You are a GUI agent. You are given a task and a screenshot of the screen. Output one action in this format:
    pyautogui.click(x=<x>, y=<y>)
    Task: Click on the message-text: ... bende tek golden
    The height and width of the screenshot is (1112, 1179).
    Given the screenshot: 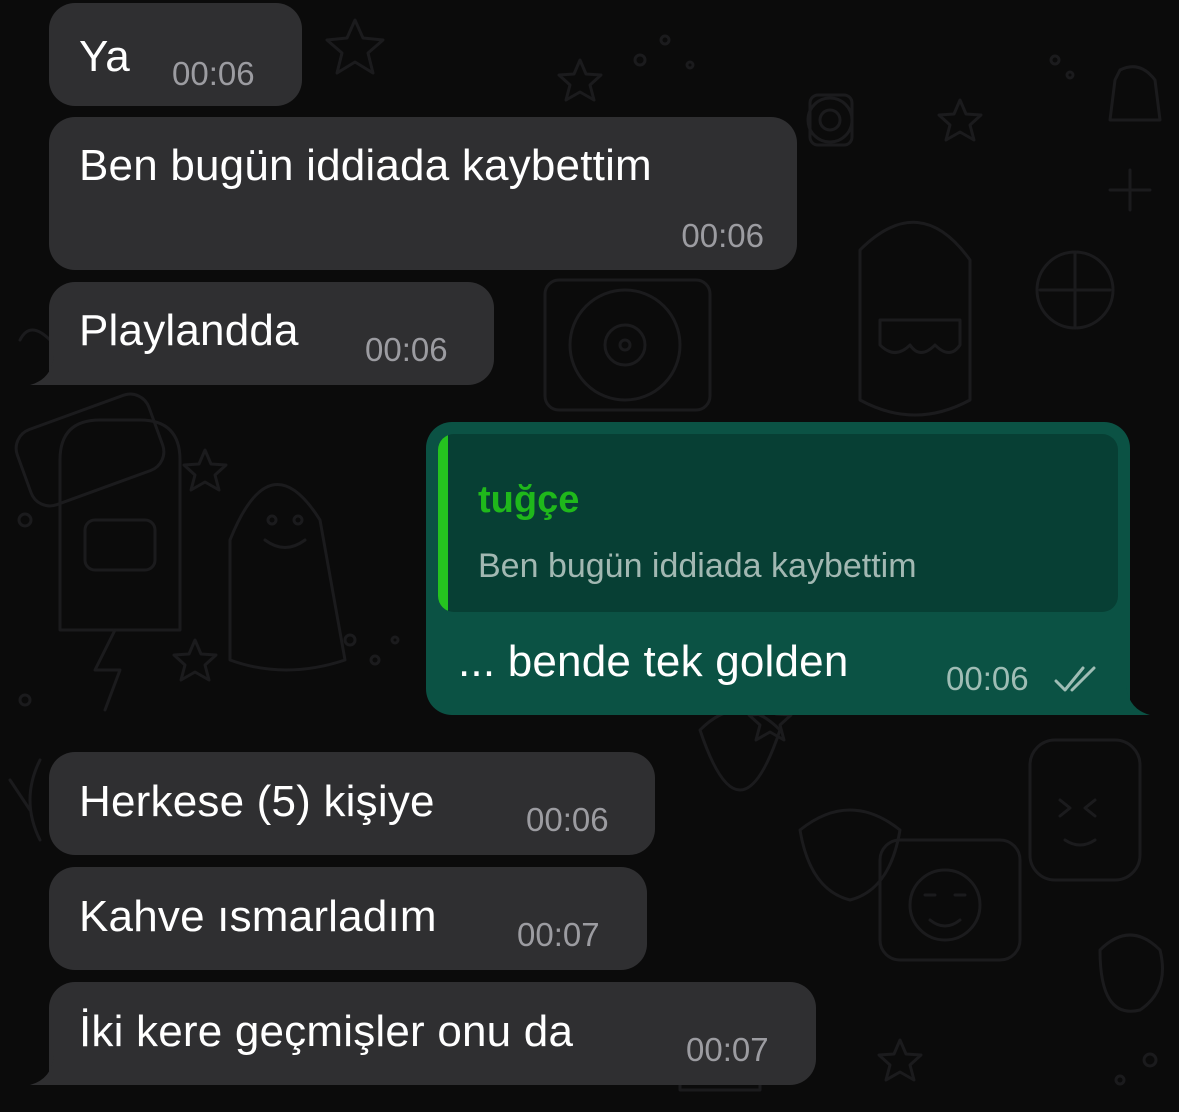 What is the action you would take?
    pyautogui.click(x=653, y=661)
    